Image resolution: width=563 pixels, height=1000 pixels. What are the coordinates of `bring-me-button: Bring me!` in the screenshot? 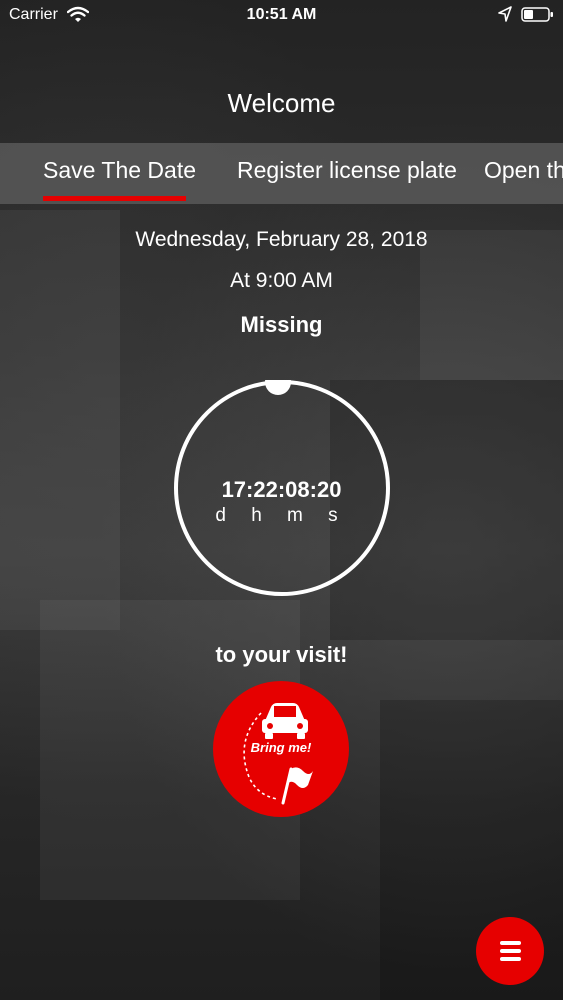 It's located at (281, 749).